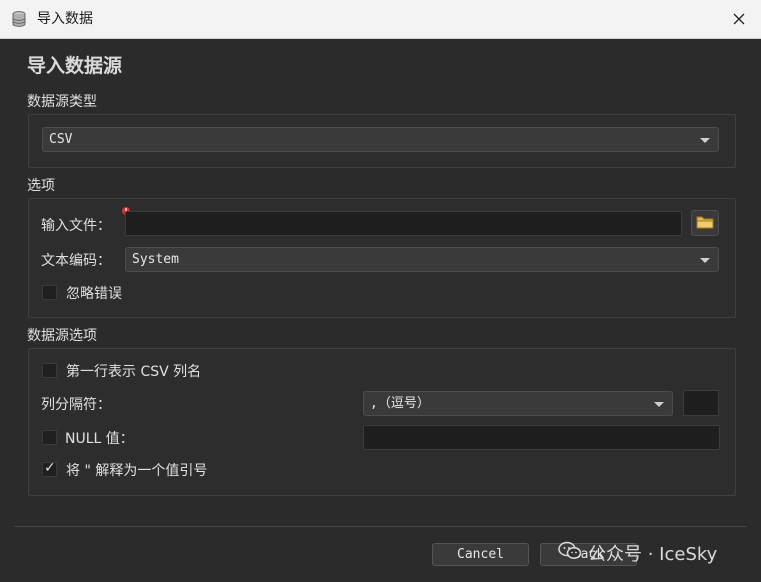  I want to click on quote-checkbox: ✓, so click(49, 468).